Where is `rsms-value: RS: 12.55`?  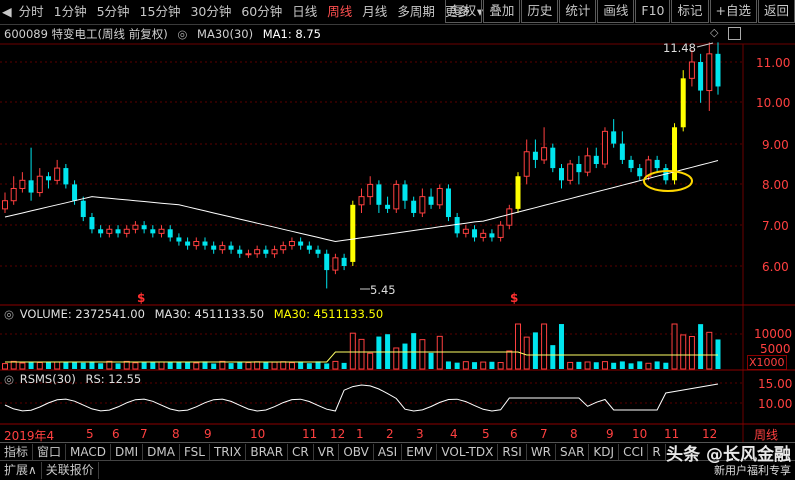
rsms-value: RS: 12.55 is located at coordinates (113, 379).